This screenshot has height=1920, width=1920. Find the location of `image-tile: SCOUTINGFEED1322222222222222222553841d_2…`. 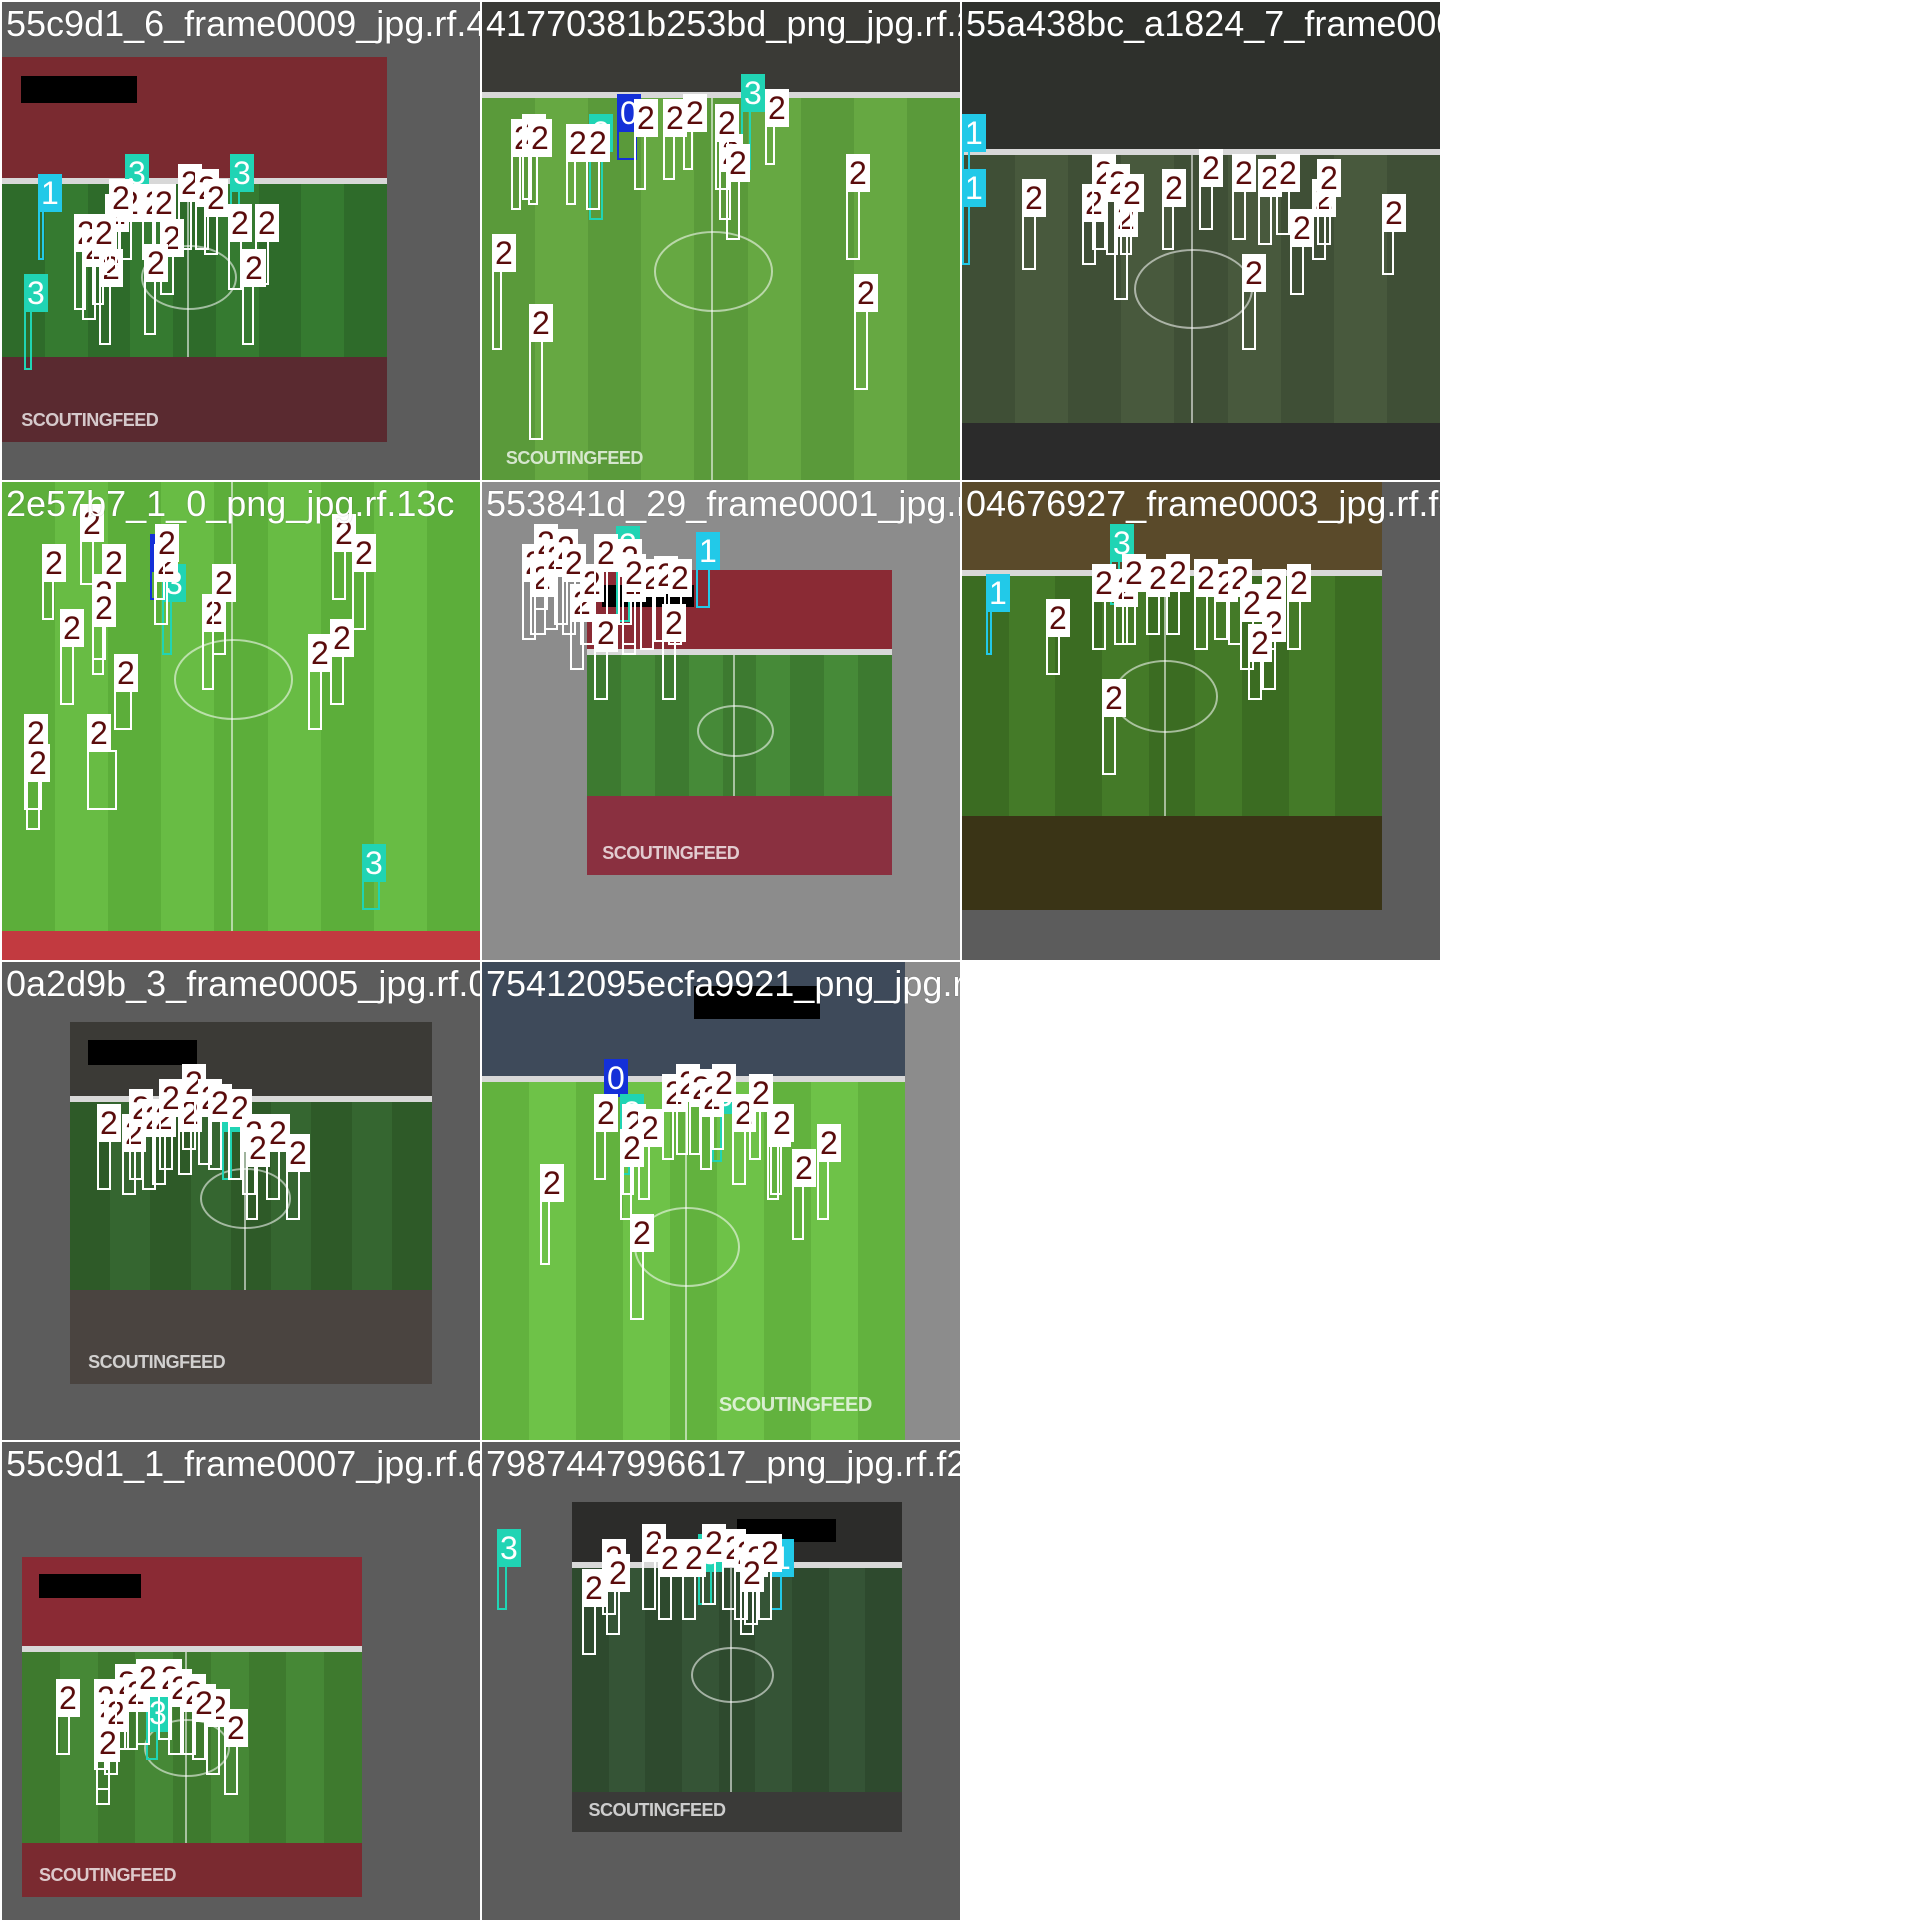

image-tile: SCOUTINGFEED1322222222222222222553841d_2… is located at coordinates (721, 721).